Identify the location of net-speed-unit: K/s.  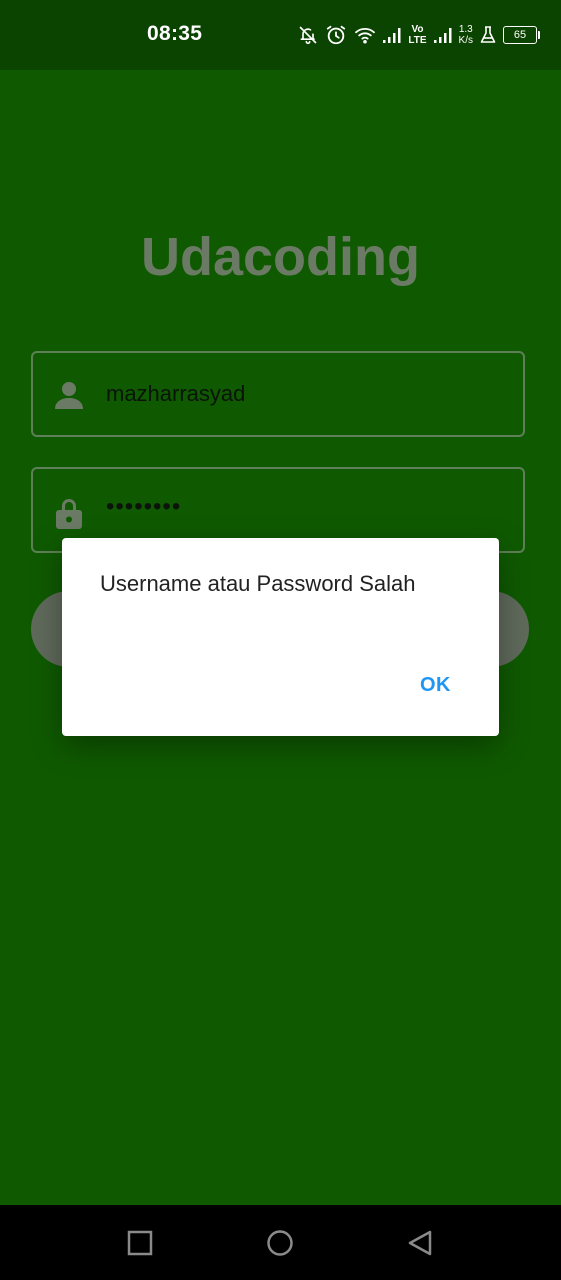
(465, 40).